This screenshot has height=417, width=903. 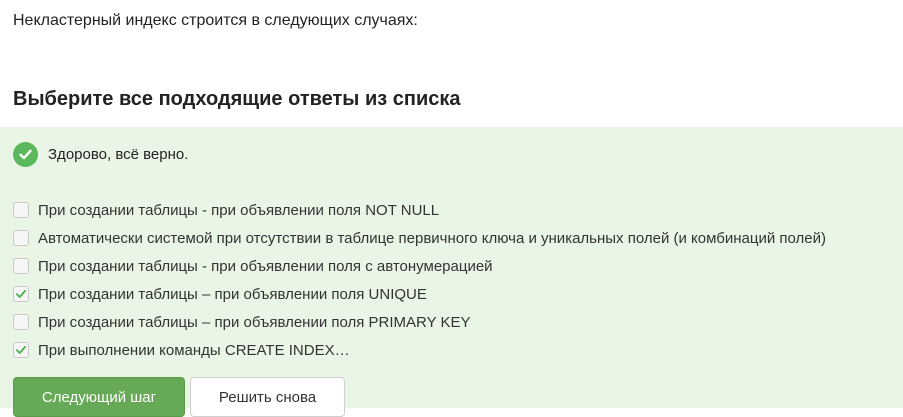 I want to click on checkmark-circle-icon, so click(x=25, y=154).